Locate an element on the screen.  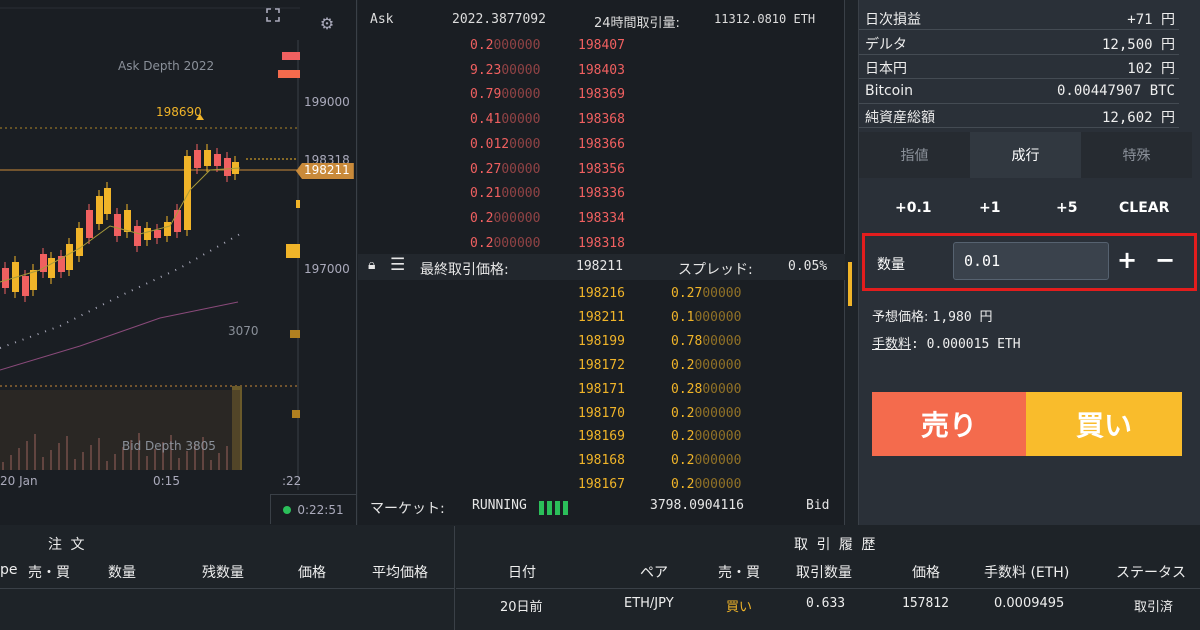
table-cell: ETH/JPY is located at coordinates (649, 603).